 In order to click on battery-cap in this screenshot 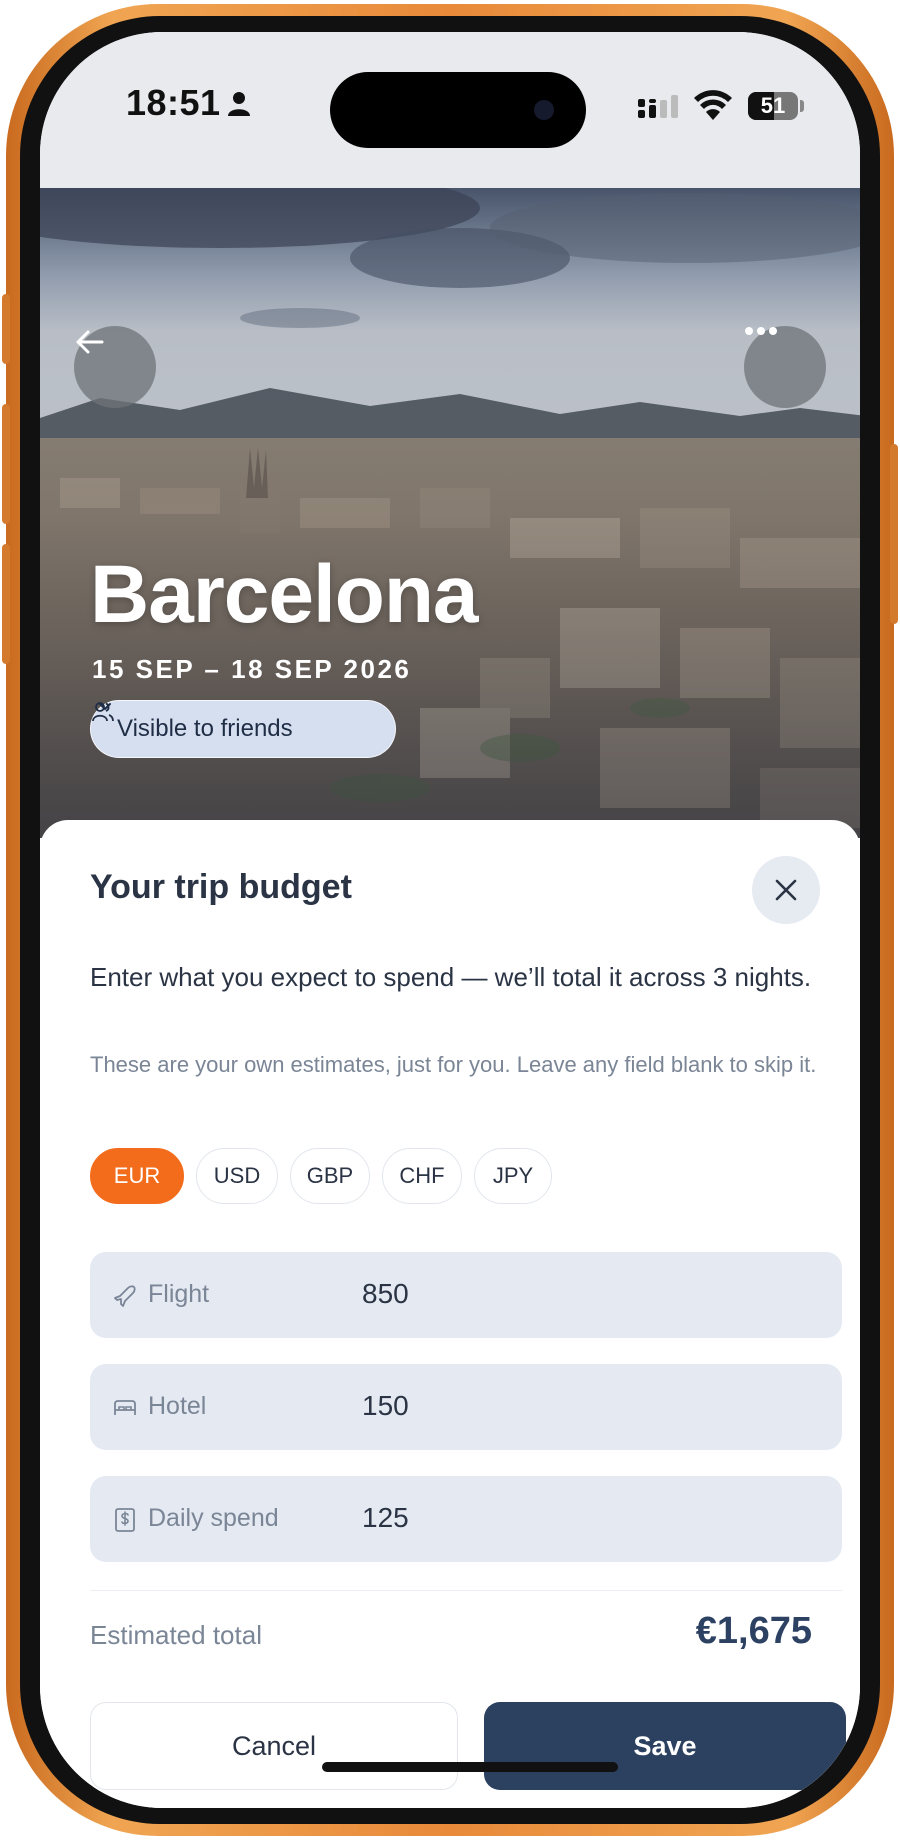, I will do `click(802, 106)`.